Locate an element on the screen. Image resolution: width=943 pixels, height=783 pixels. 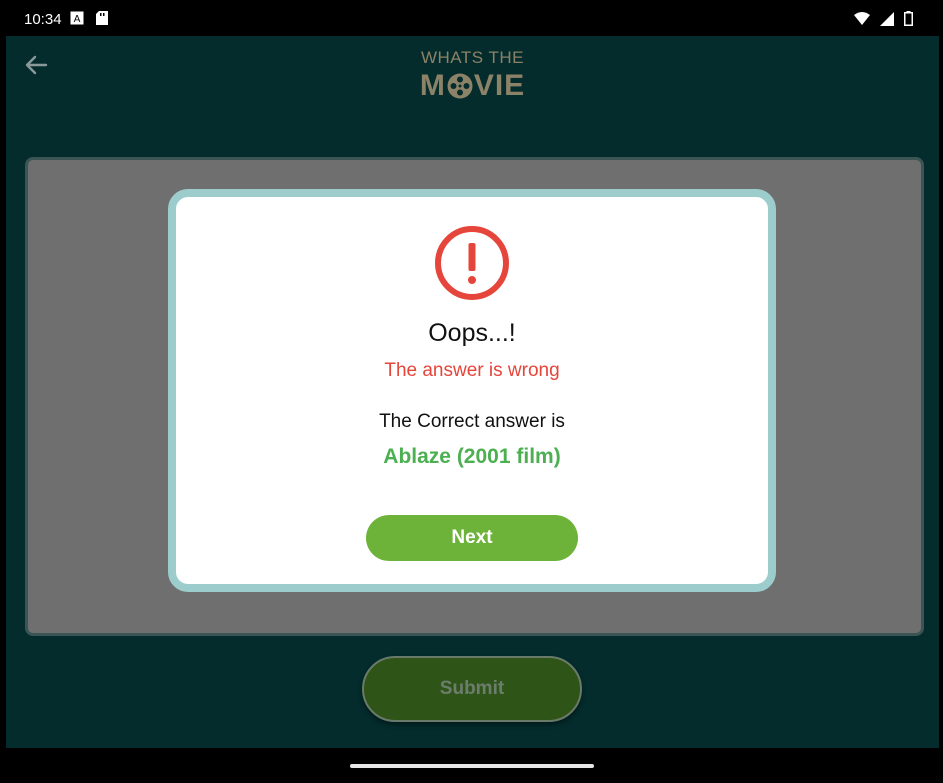
correct-answer-label: The Correct answer is is located at coordinates (472, 421).